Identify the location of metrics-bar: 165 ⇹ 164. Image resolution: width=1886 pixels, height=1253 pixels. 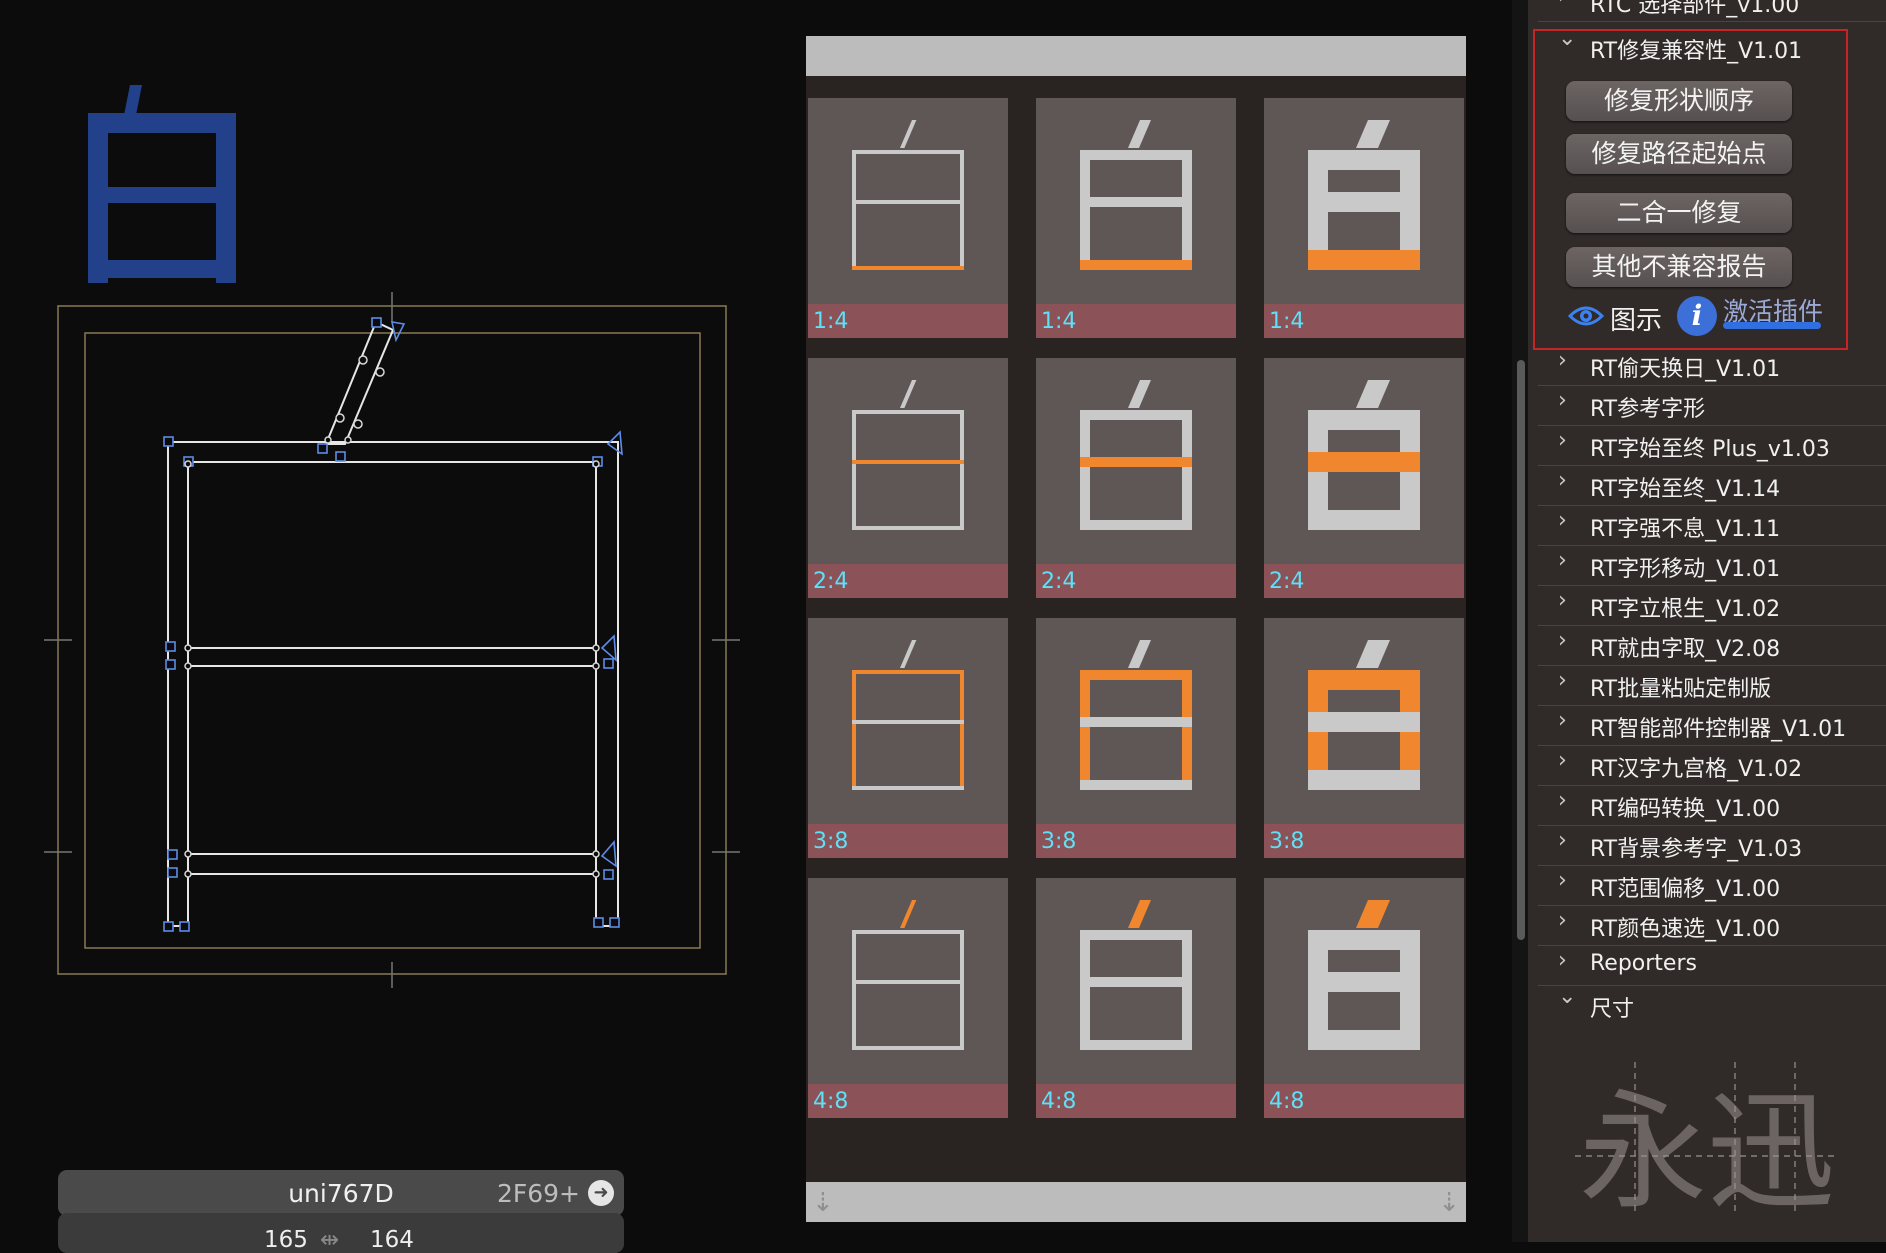
(341, 1233).